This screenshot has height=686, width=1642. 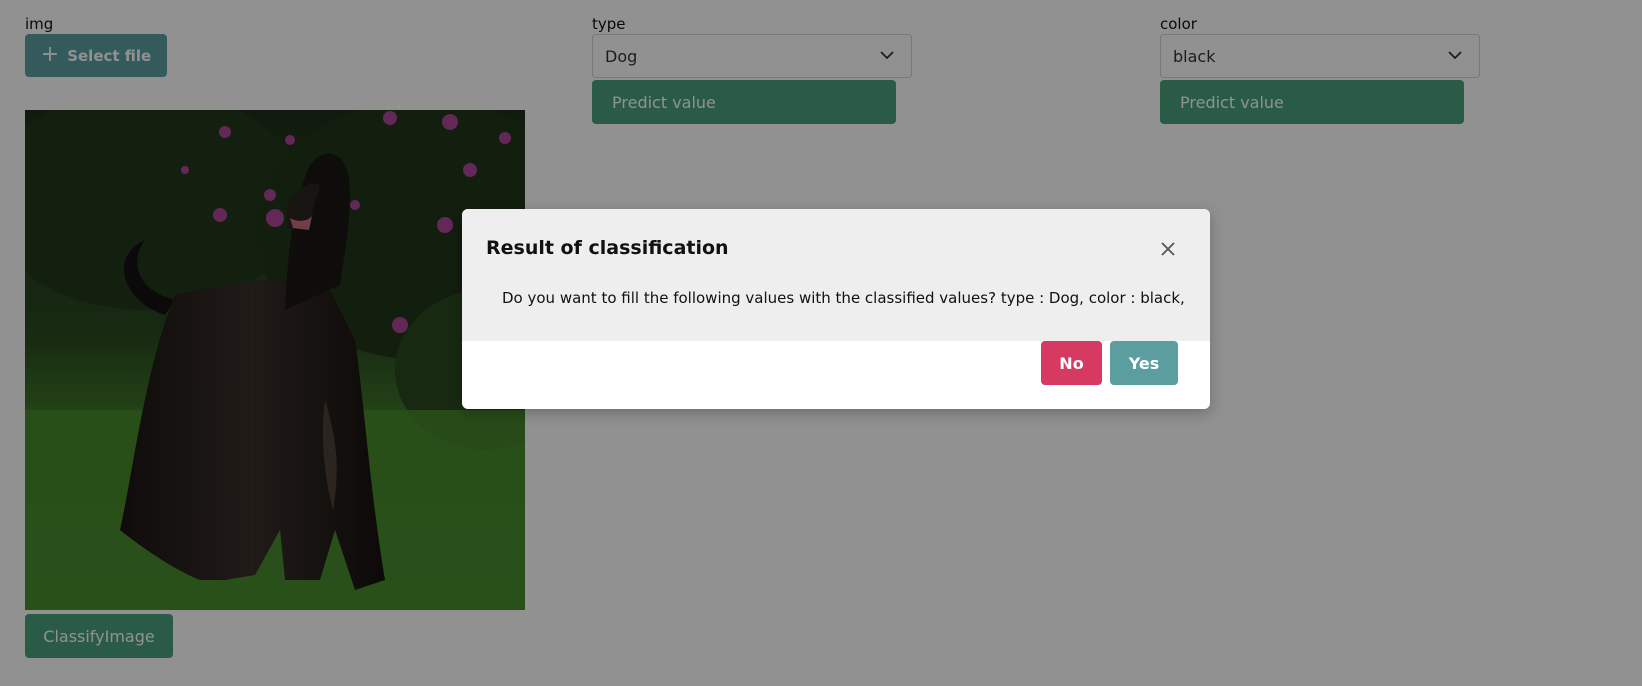 What do you see at coordinates (836, 275) in the screenshot?
I see `dialog-body` at bounding box center [836, 275].